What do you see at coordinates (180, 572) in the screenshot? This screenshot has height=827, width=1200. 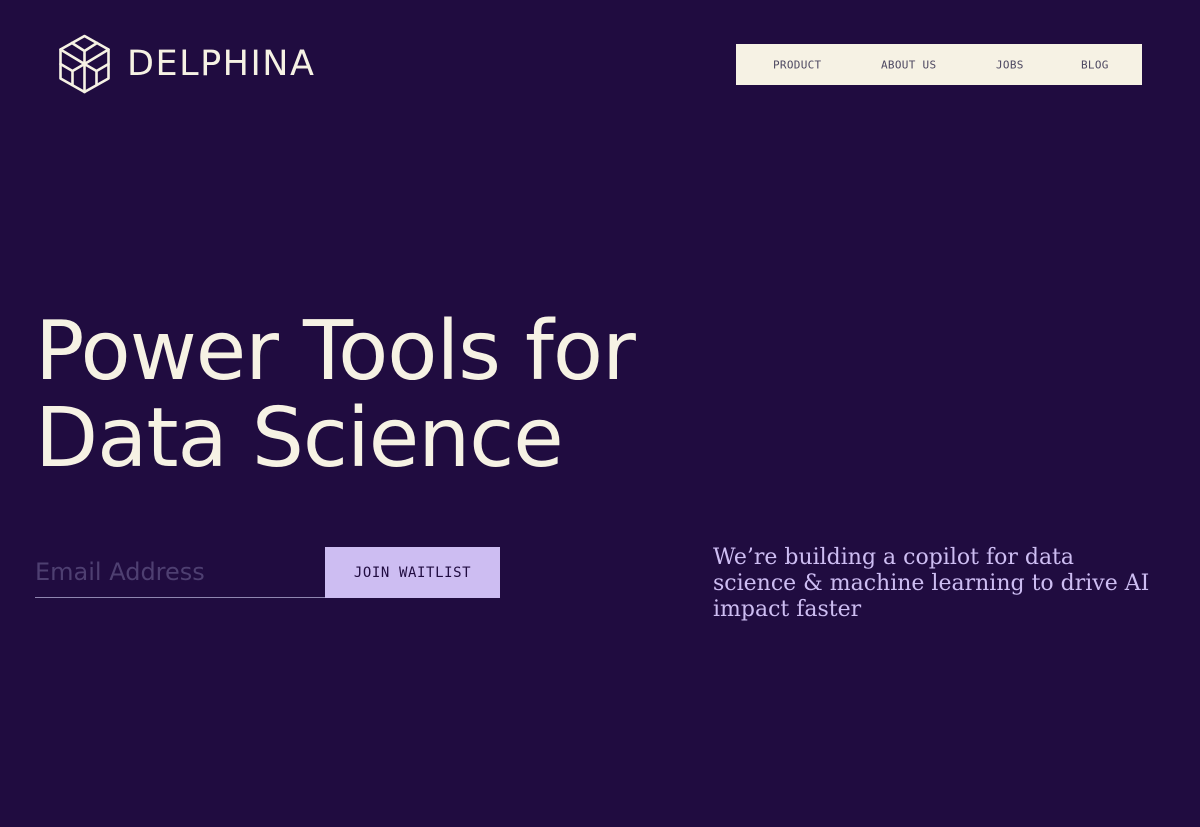 I see `email-input` at bounding box center [180, 572].